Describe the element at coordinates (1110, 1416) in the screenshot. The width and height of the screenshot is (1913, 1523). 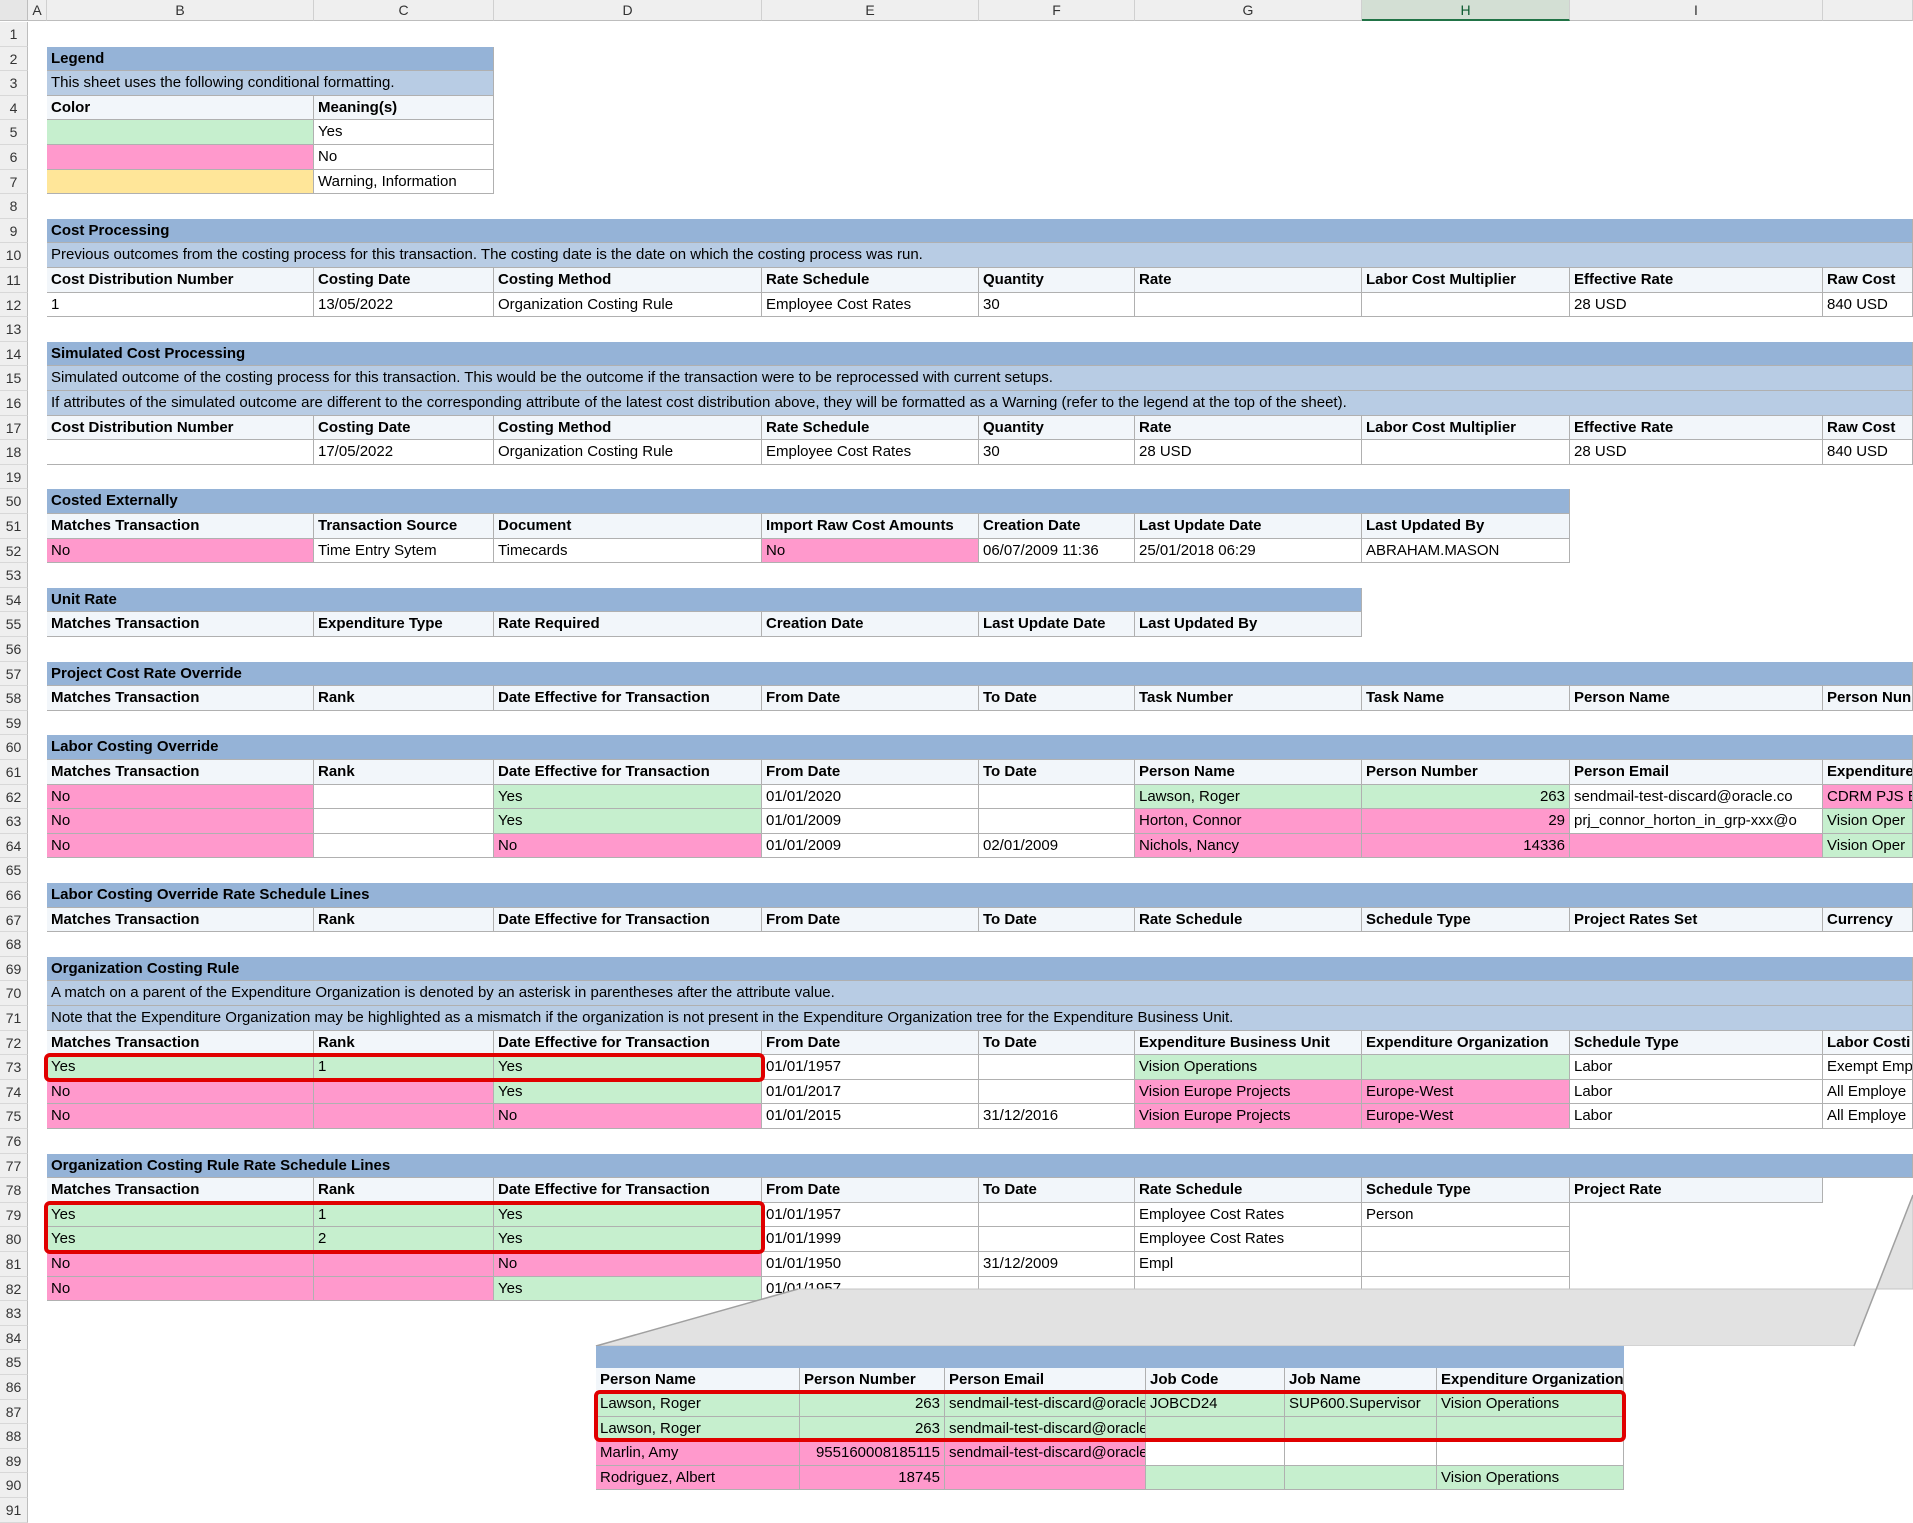
I see `highlight-zoom-match` at that location.